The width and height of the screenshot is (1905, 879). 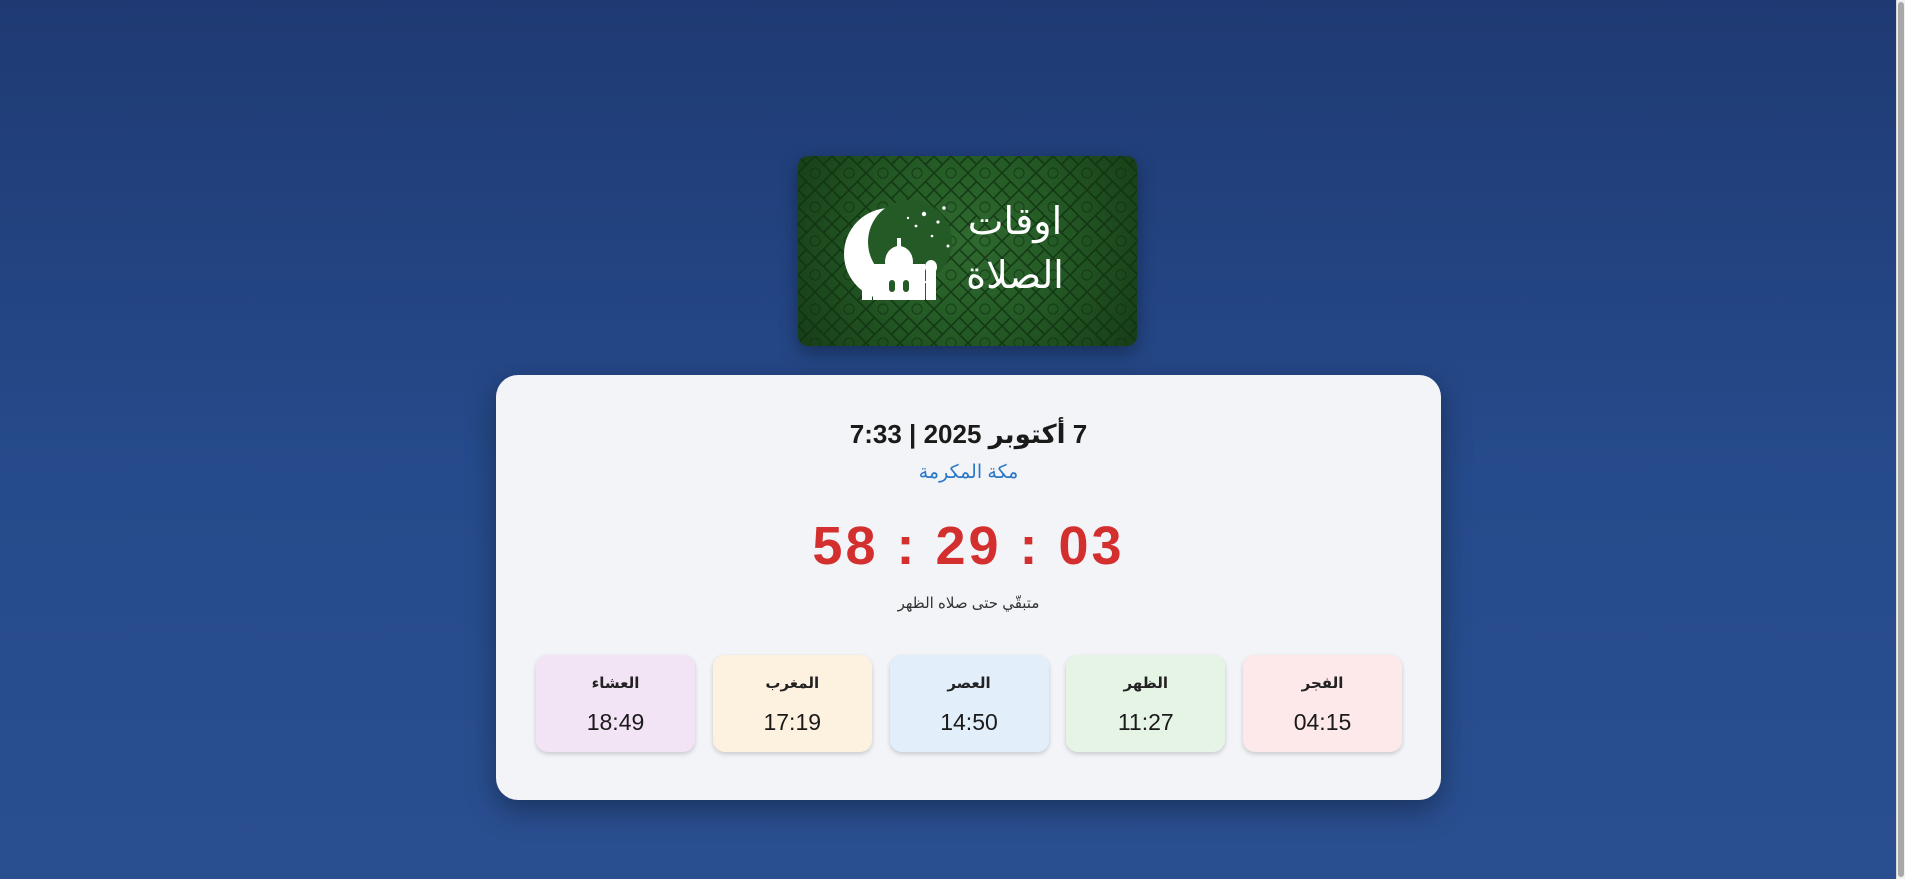 What do you see at coordinates (1145, 722) in the screenshot?
I see `prayer-time: 11:27` at bounding box center [1145, 722].